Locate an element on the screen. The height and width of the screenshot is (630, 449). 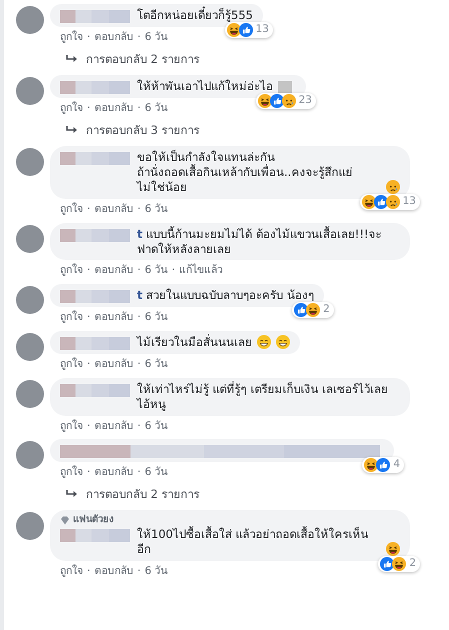
fan-badge: แฟนตัวยง is located at coordinates (230, 520).